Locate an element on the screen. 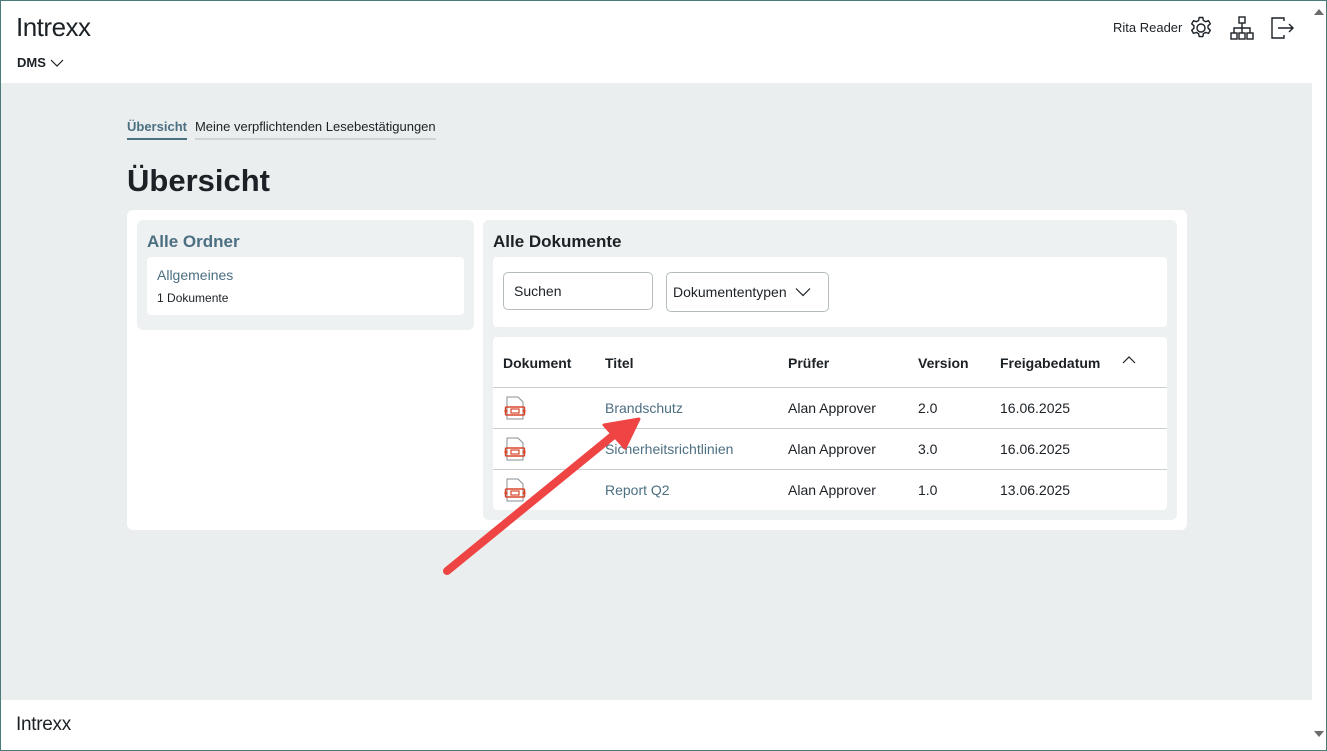 Image resolution: width=1327 pixels, height=751 pixels. document-type-dropdown: Dokumententypen is located at coordinates (747, 292).